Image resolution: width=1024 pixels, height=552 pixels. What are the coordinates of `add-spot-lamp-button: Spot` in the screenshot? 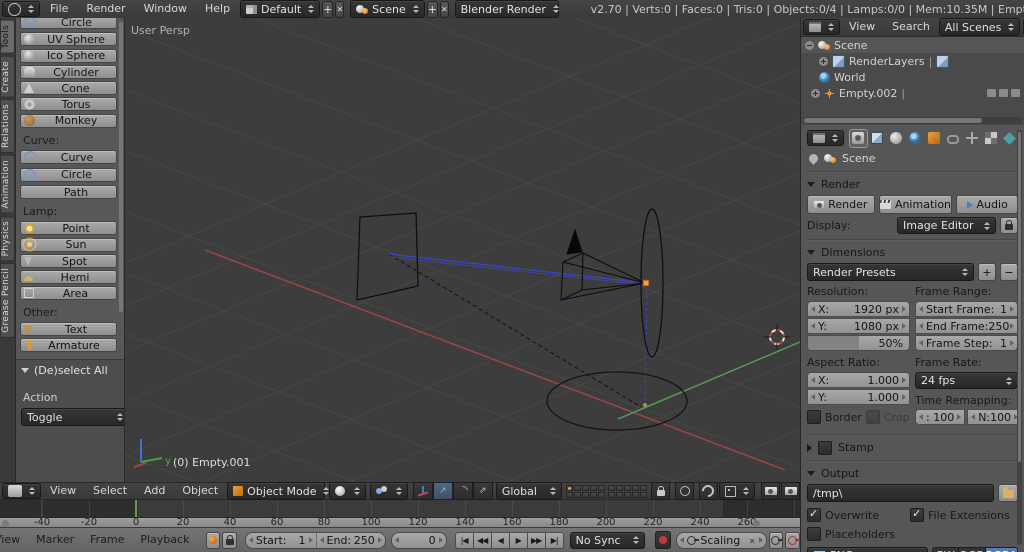 It's located at (68, 261).